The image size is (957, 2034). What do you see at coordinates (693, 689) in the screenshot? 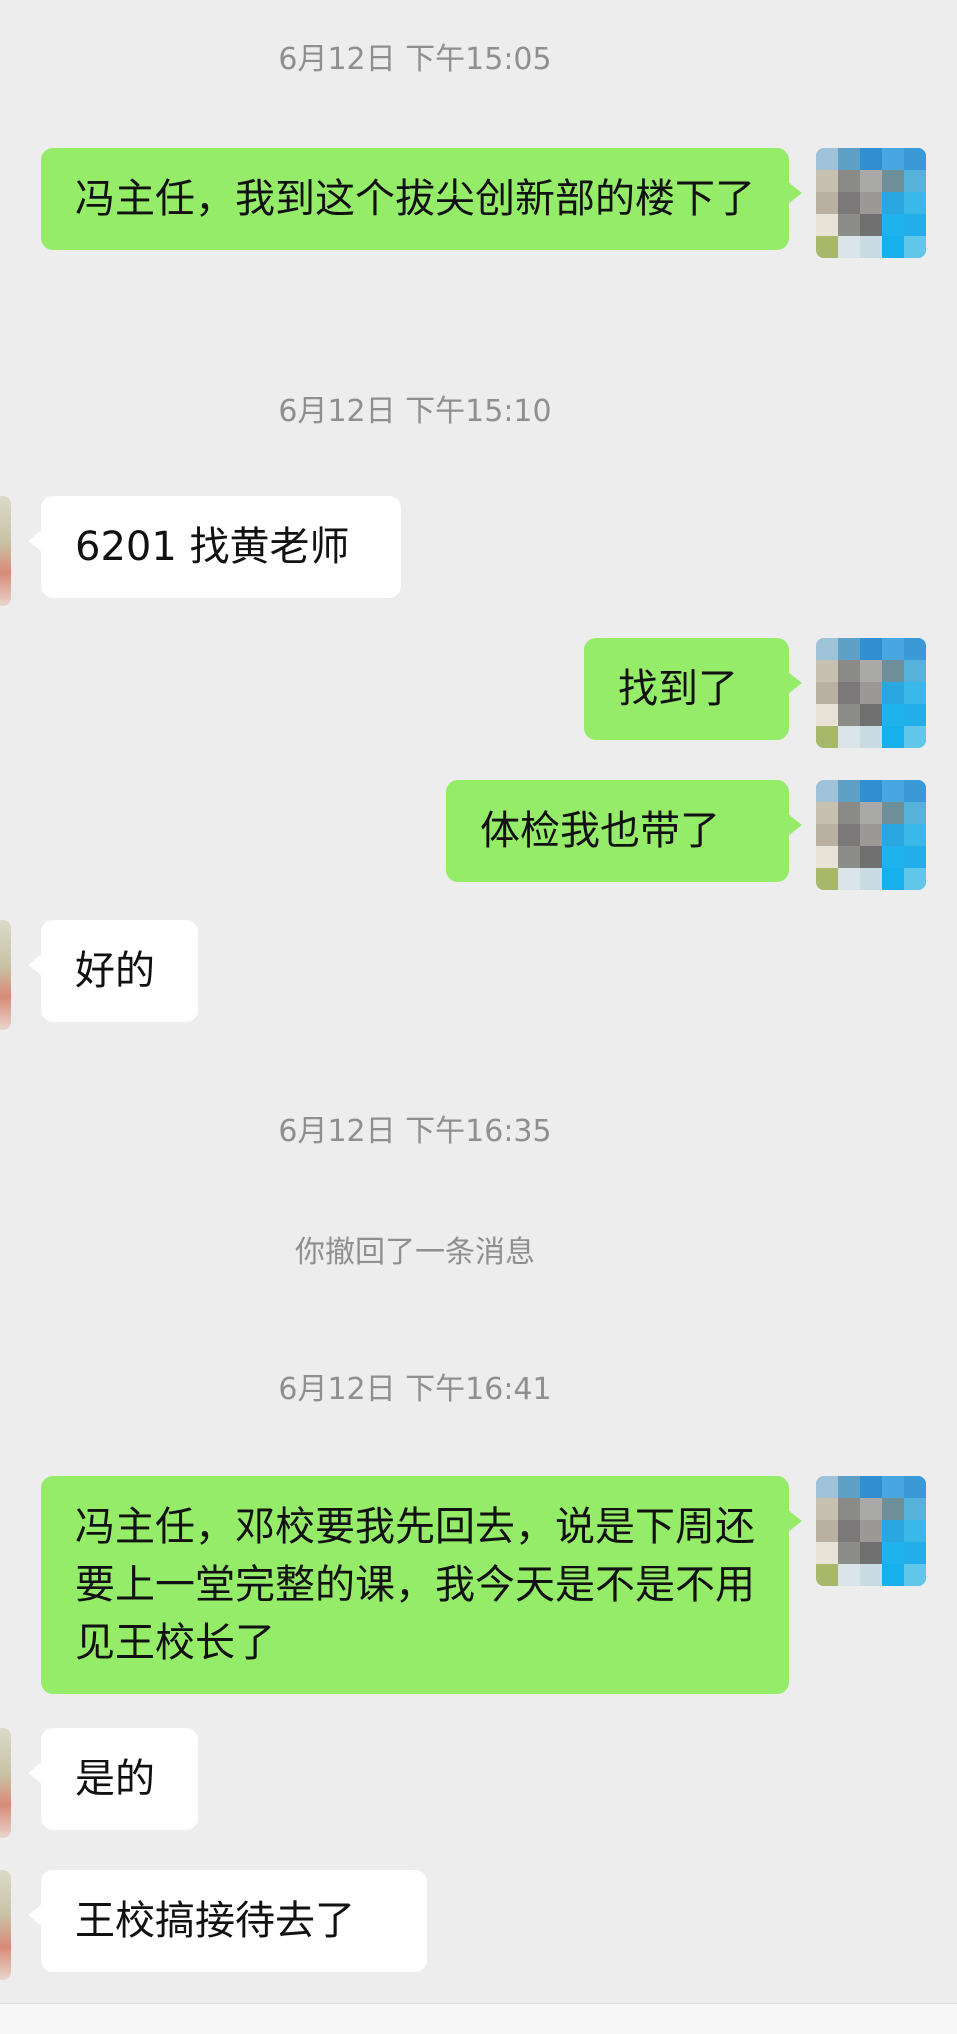
I see `outgoing-message-bubble: 找到了` at bounding box center [693, 689].